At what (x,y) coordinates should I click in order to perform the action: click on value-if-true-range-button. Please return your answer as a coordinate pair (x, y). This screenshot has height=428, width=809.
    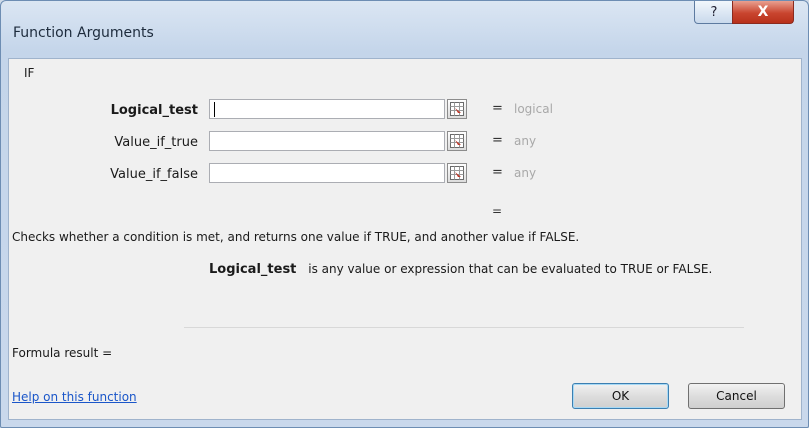
    Looking at the image, I should click on (457, 141).